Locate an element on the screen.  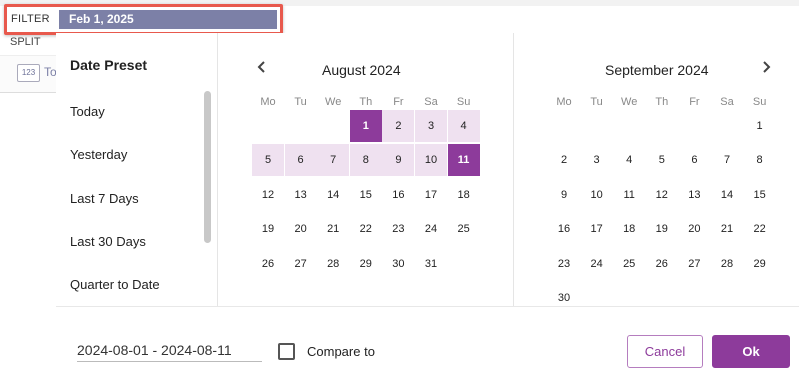
compare-to-checkbox is located at coordinates (286, 351).